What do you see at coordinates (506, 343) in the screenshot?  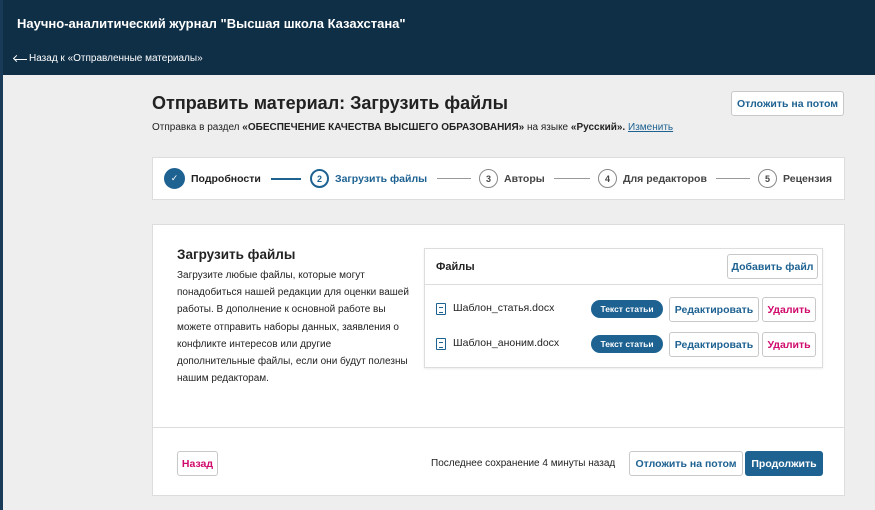 I see `file-name: Шаблон_аноним.docx` at bounding box center [506, 343].